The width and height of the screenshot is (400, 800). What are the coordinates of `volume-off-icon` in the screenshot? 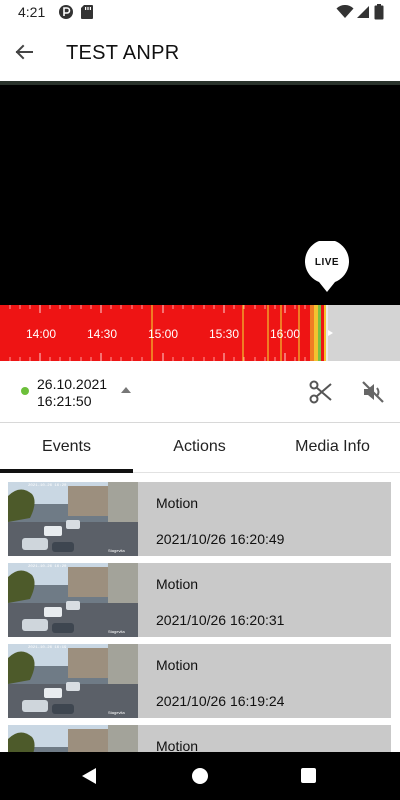 It's located at (373, 392).